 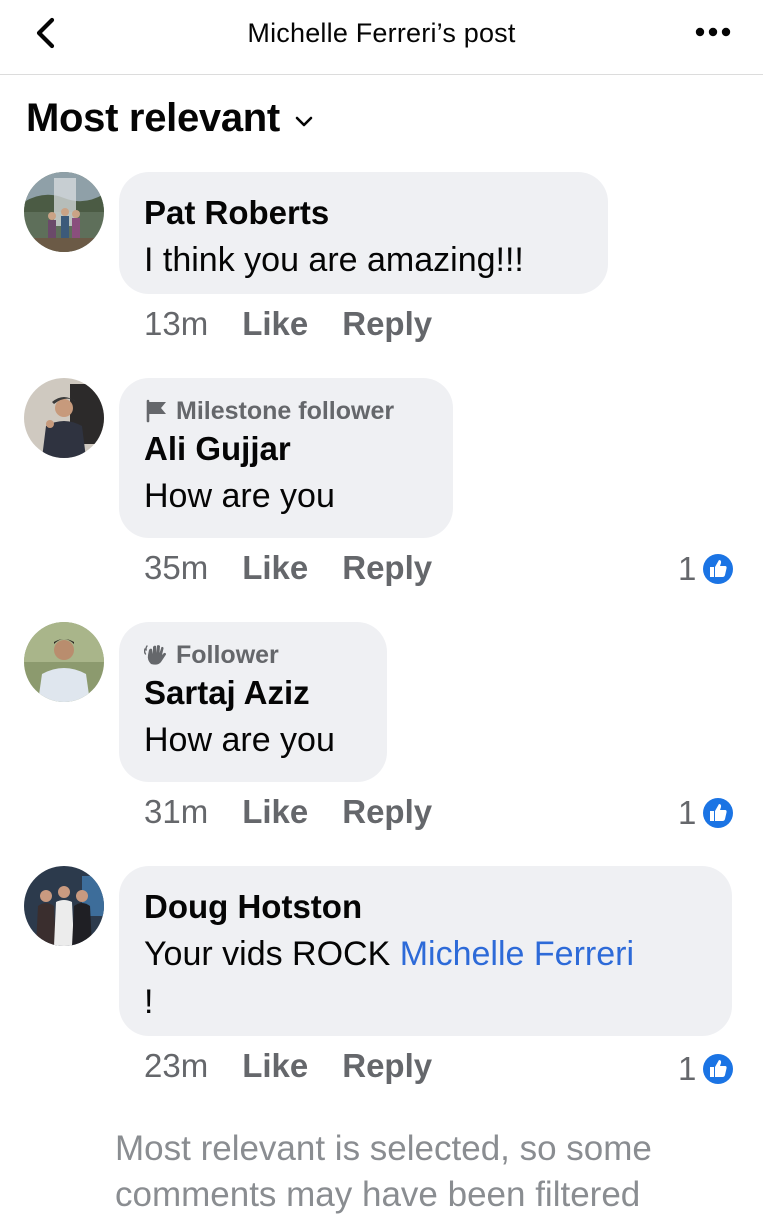 I want to click on more-dots-icon, so click(x=713, y=32).